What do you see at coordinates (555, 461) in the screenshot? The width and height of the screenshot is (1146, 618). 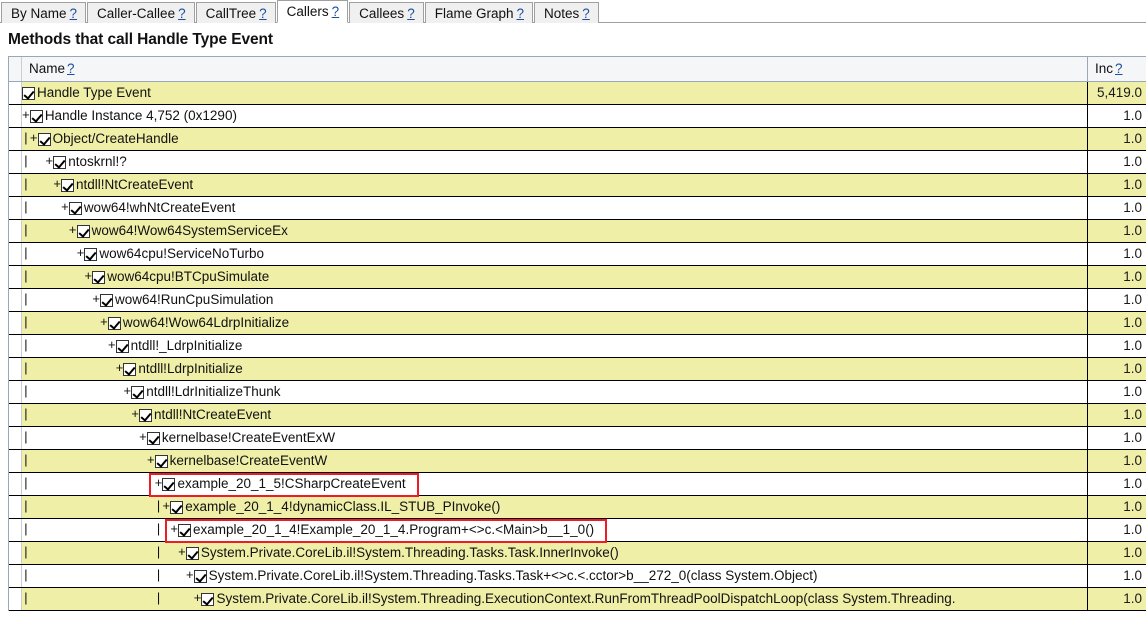 I see `cell-name: | + kernelbase!CreateEventW` at bounding box center [555, 461].